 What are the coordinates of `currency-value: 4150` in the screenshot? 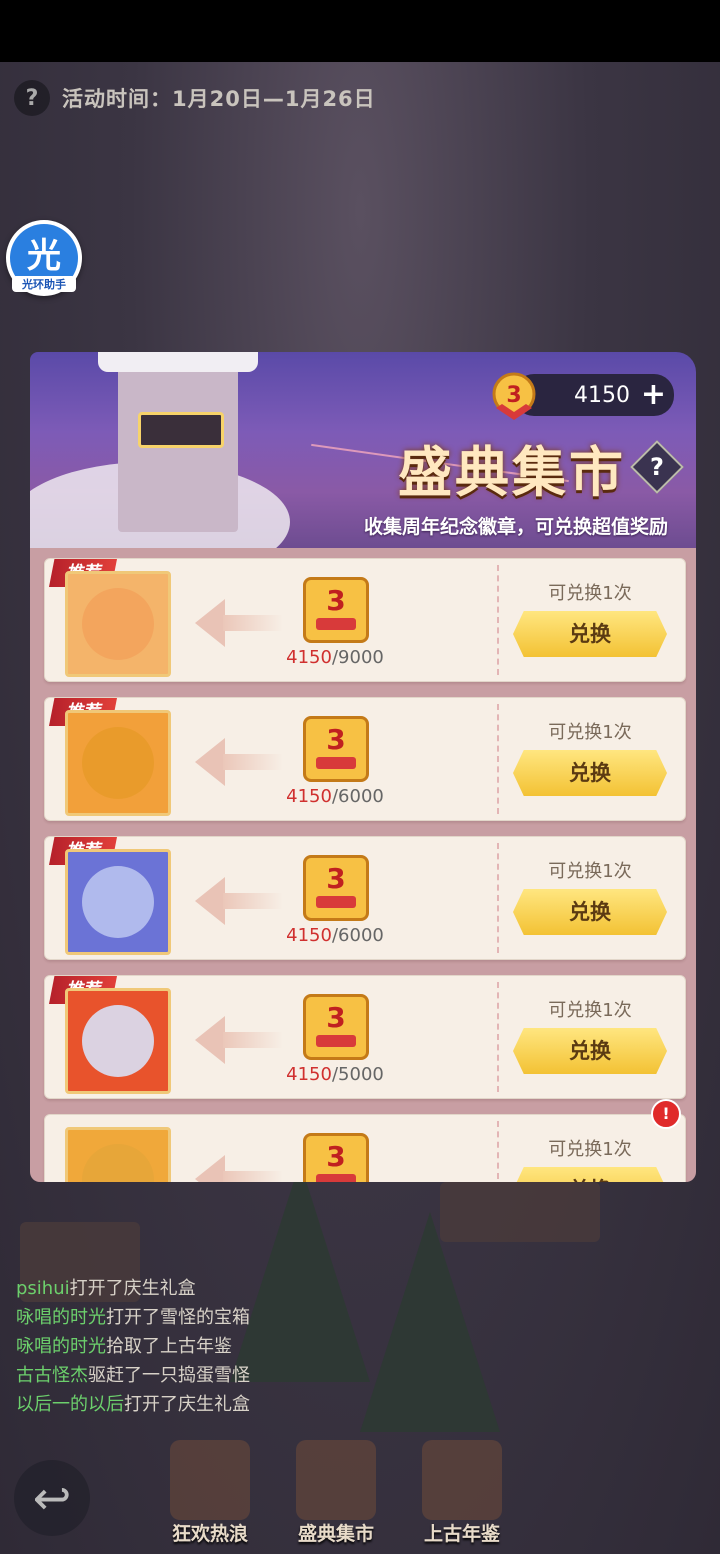 It's located at (602, 395).